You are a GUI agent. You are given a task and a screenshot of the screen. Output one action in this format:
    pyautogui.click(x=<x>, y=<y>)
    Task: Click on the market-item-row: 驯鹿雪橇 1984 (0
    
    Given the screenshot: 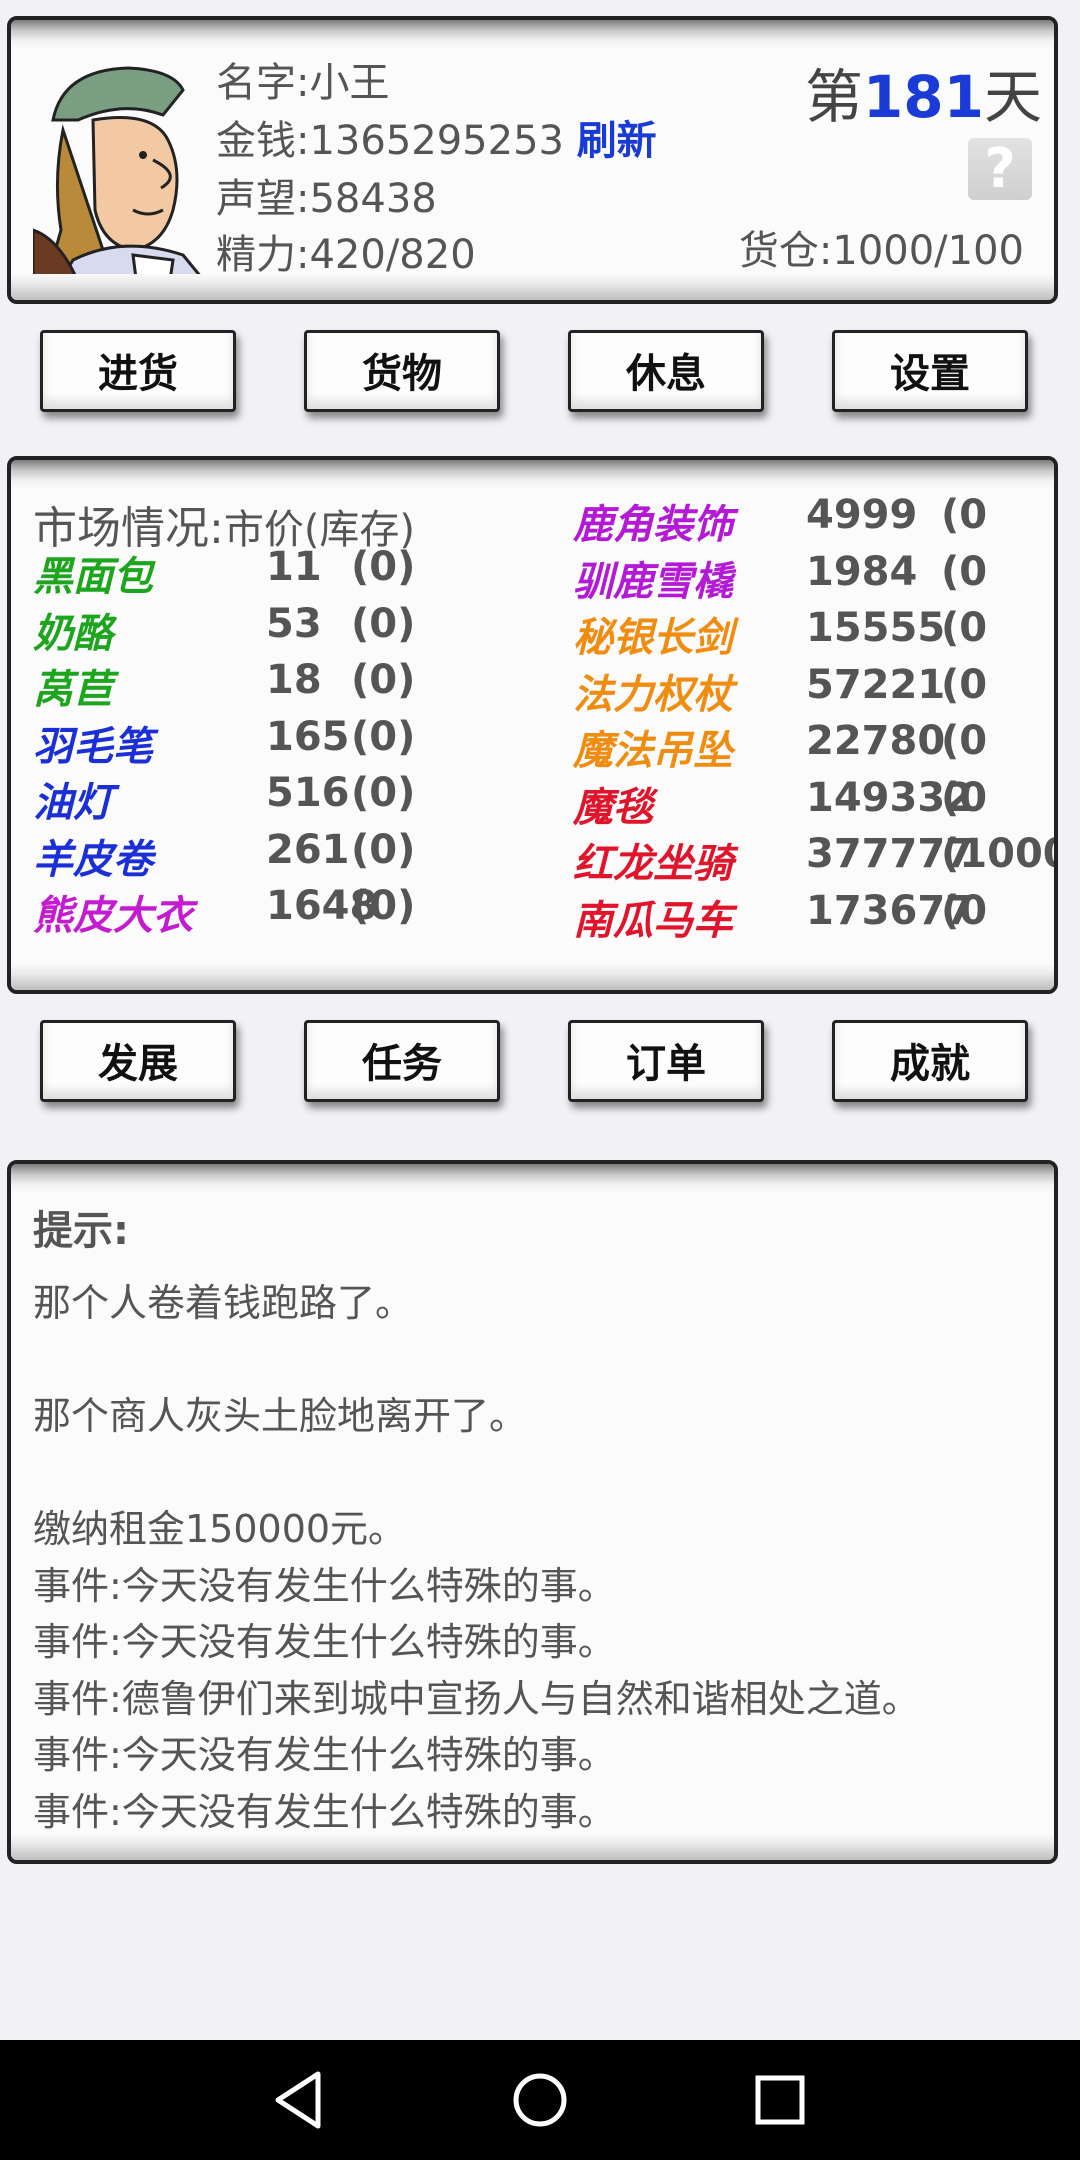 What is the action you would take?
    pyautogui.click(x=813, y=576)
    